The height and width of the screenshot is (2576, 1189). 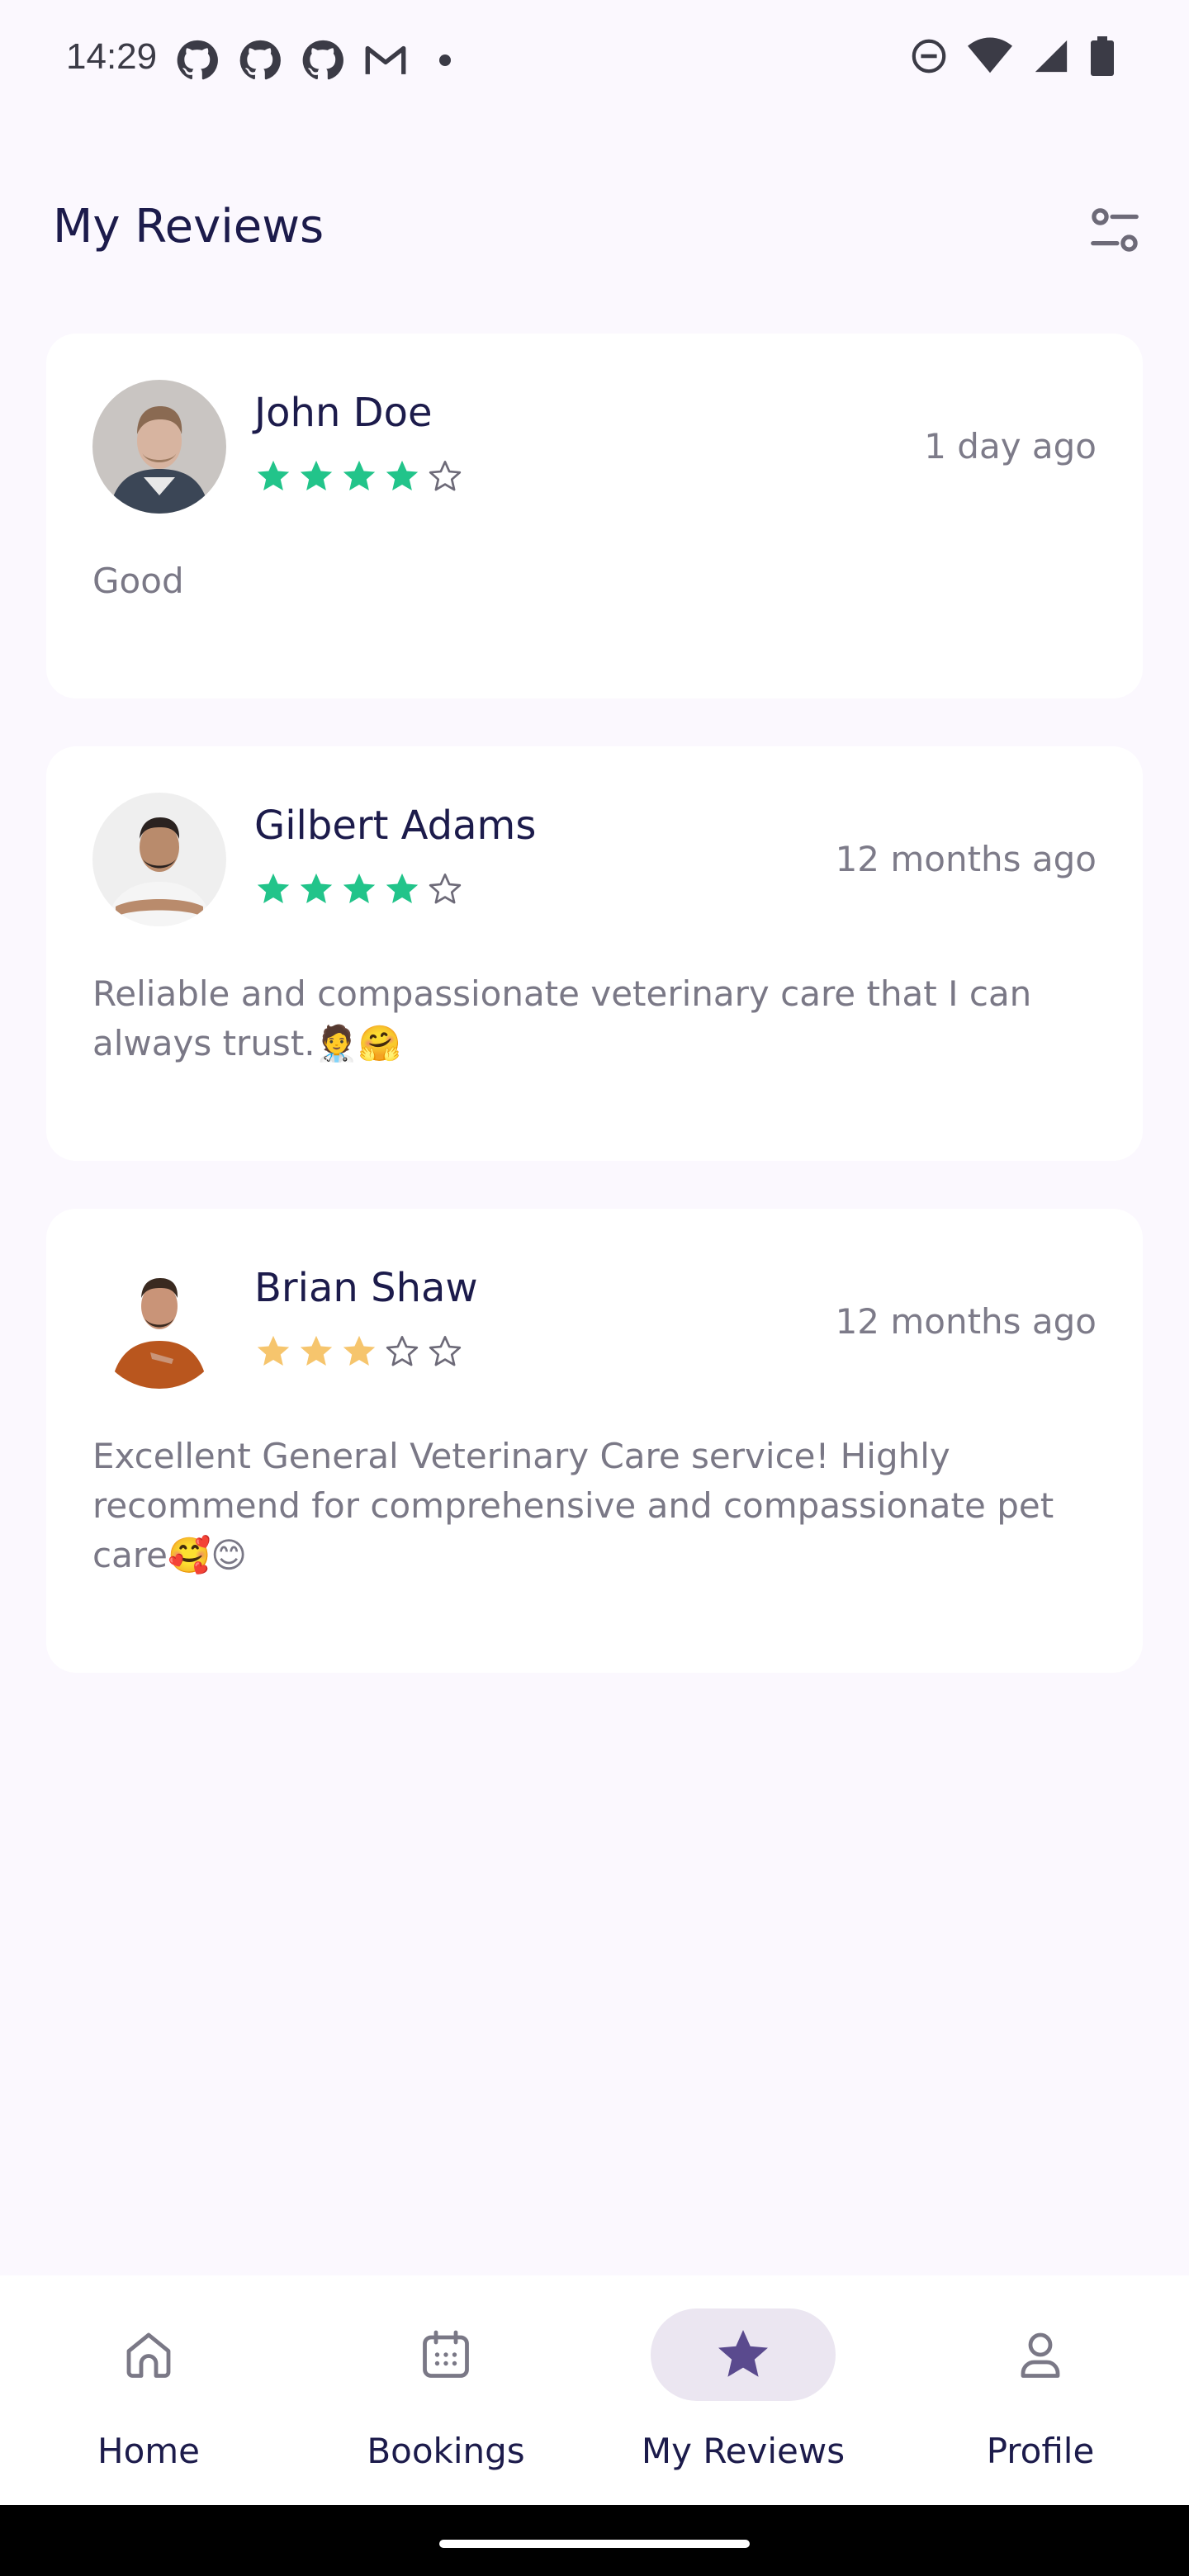 I want to click on home-icon, so click(x=148, y=2355).